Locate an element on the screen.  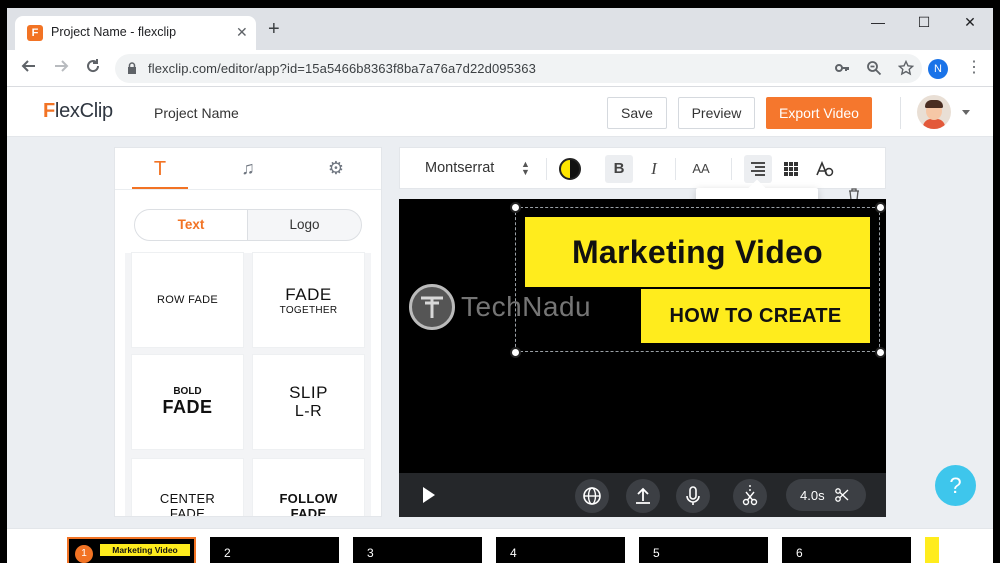
text-logo-toggle: Text Logo is located at coordinates (248, 225).